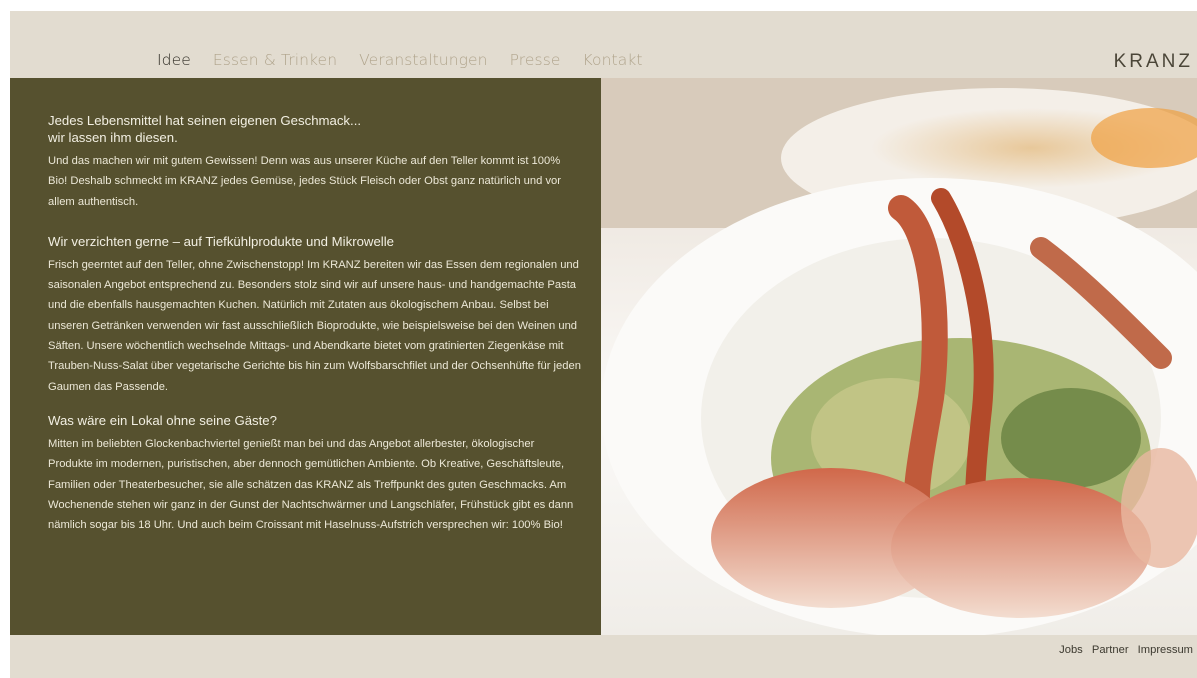 Image resolution: width=1197 pixels, height=678 pixels. I want to click on section-heading: Was wäre ein Lokal ohne seine Gäste?, so click(162, 420).